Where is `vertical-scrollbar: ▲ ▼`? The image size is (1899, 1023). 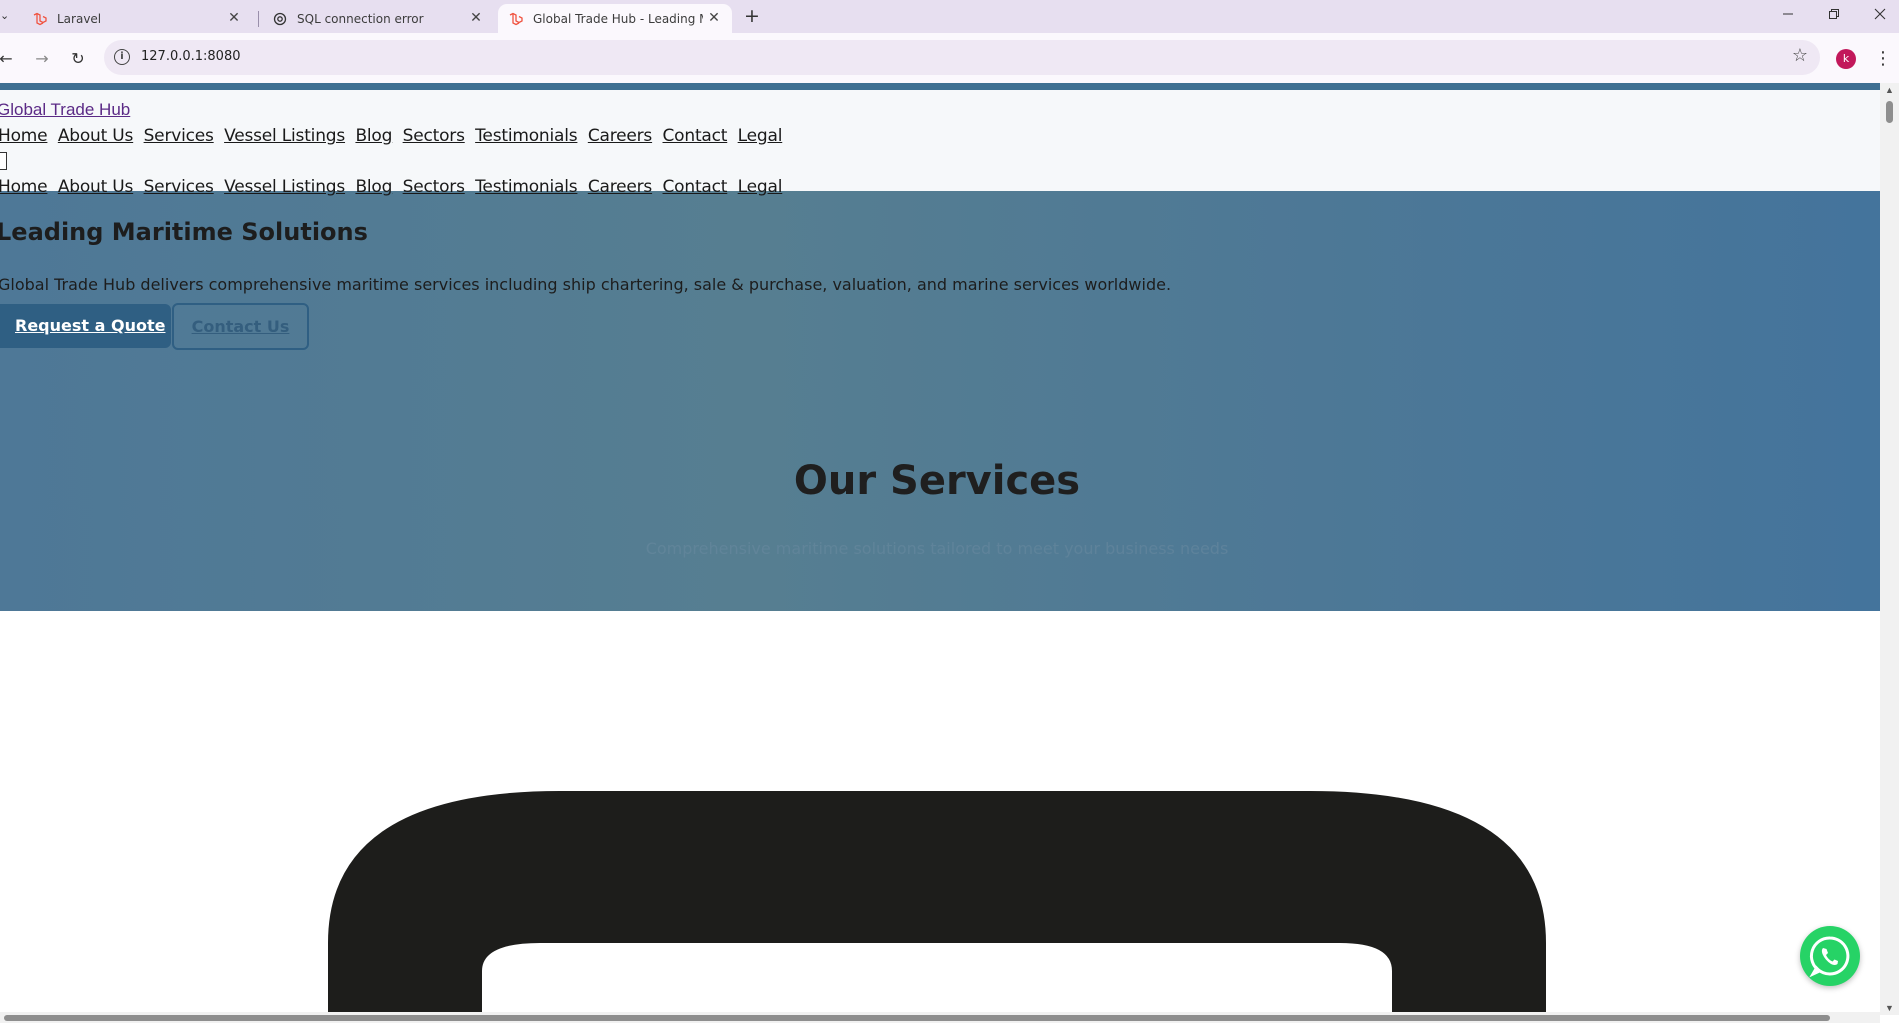 vertical-scrollbar: ▲ ▼ is located at coordinates (1889, 549).